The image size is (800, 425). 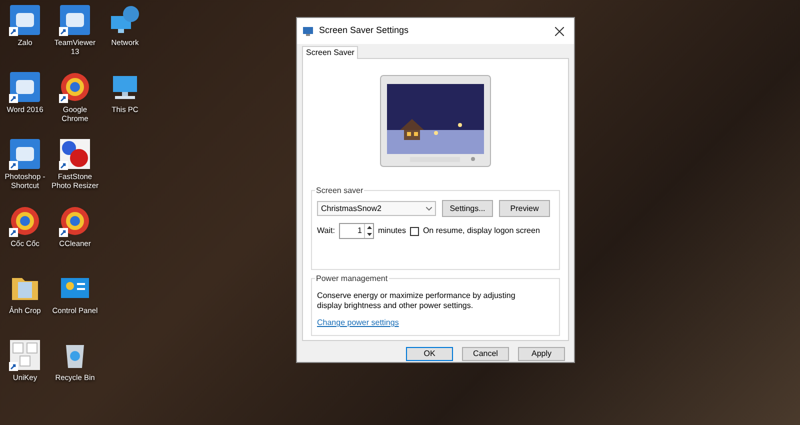 What do you see at coordinates (429, 208) in the screenshot?
I see `chevron-down-icon` at bounding box center [429, 208].